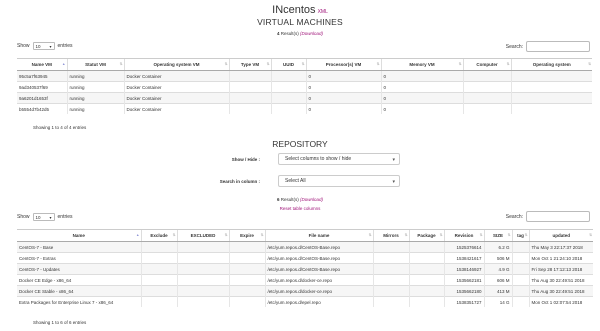  Describe the element at coordinates (246, 235) in the screenshot. I see `repo-col-expire: Expire ⇅` at that location.